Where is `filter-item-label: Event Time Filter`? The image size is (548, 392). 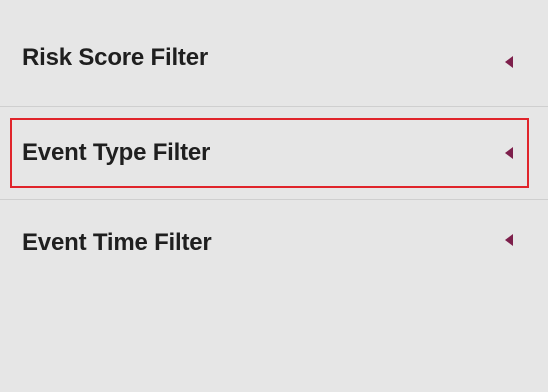
filter-item-label: Event Time Filter is located at coordinates (117, 242).